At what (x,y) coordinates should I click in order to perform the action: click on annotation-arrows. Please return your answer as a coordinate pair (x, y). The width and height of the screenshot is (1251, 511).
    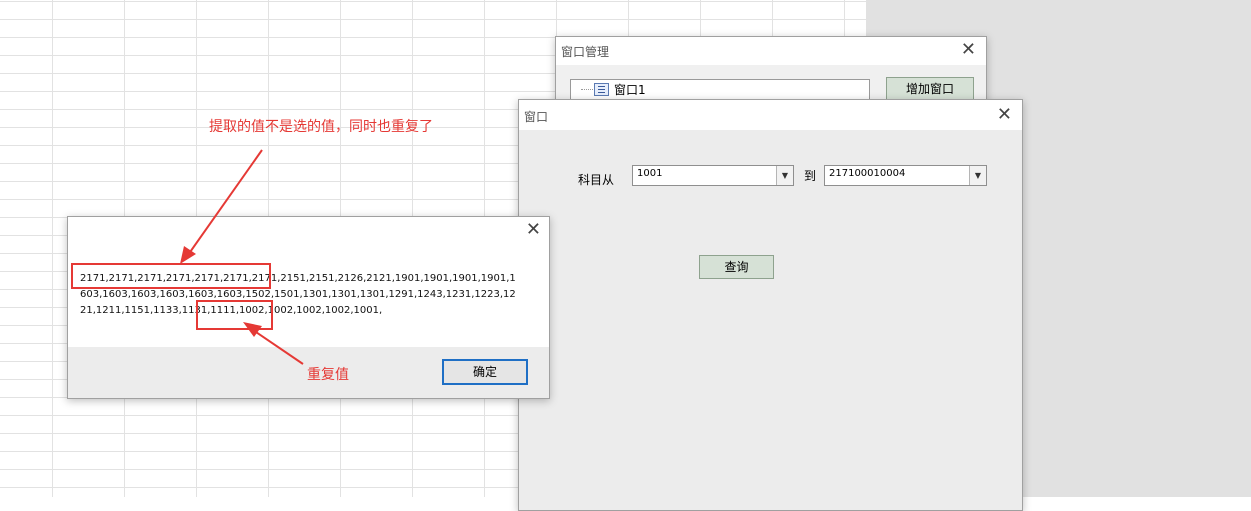
    Looking at the image, I should click on (242, 257).